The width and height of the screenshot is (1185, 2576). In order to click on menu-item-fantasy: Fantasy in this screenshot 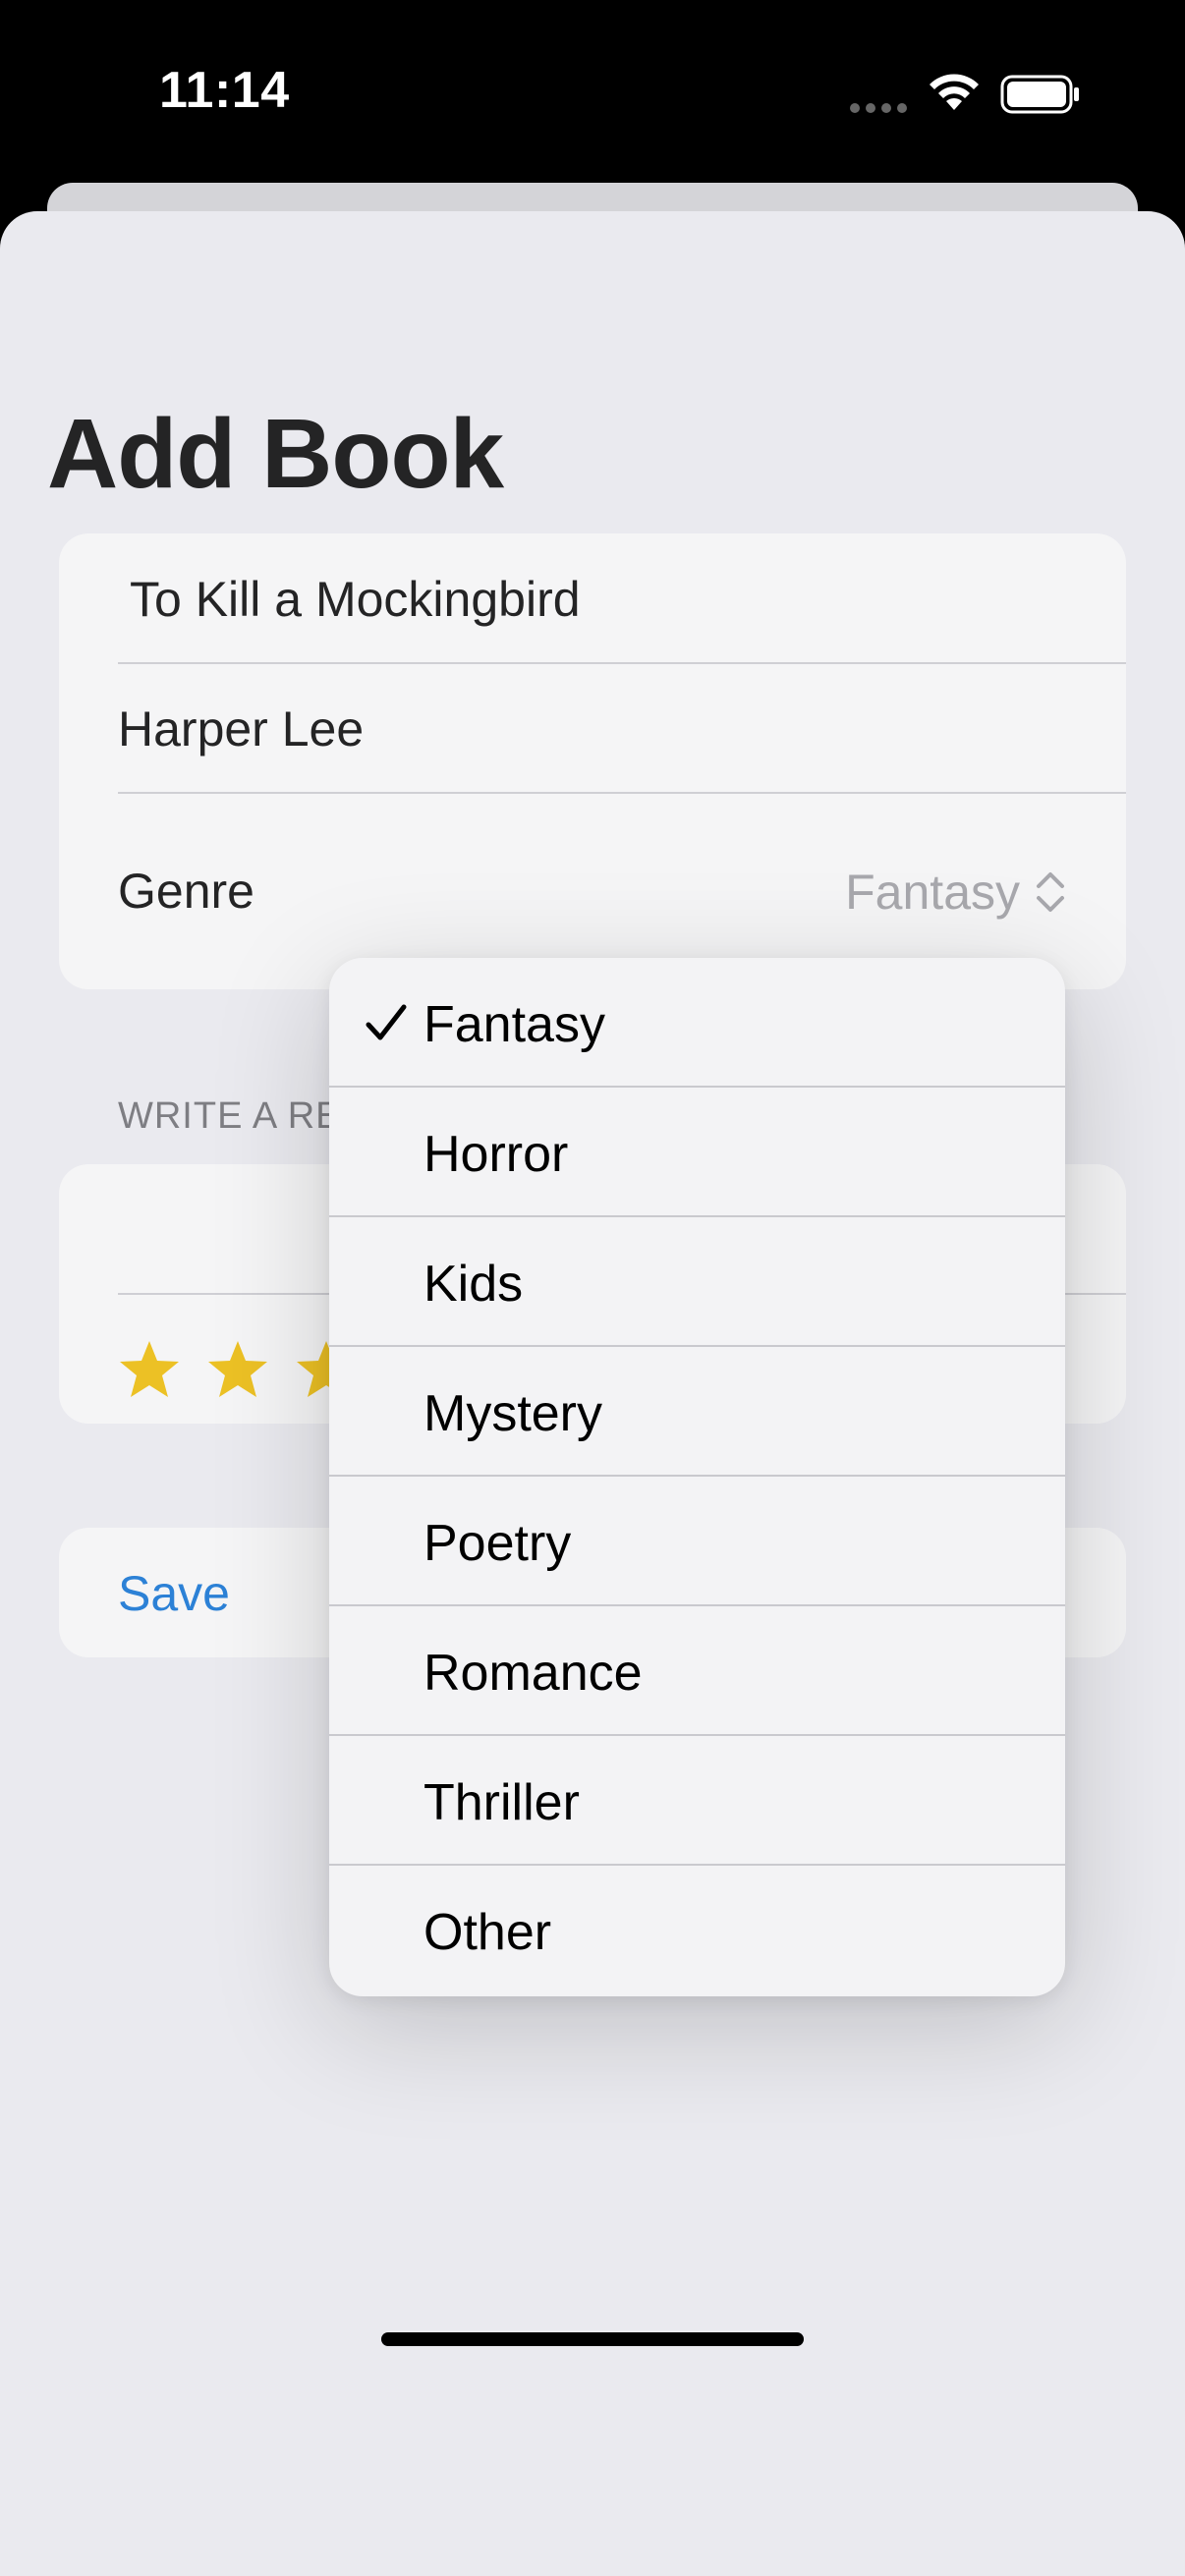, I will do `click(697, 1023)`.